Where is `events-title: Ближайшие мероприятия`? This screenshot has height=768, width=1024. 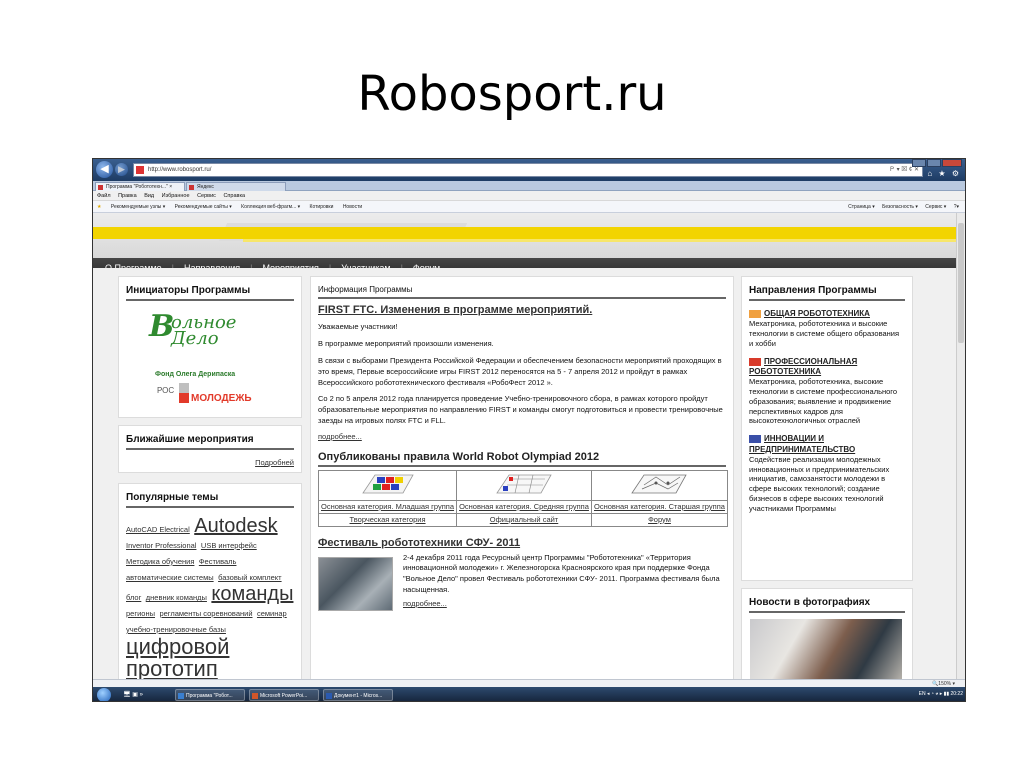
events-title: Ближайшие мероприятия is located at coordinates (210, 438).